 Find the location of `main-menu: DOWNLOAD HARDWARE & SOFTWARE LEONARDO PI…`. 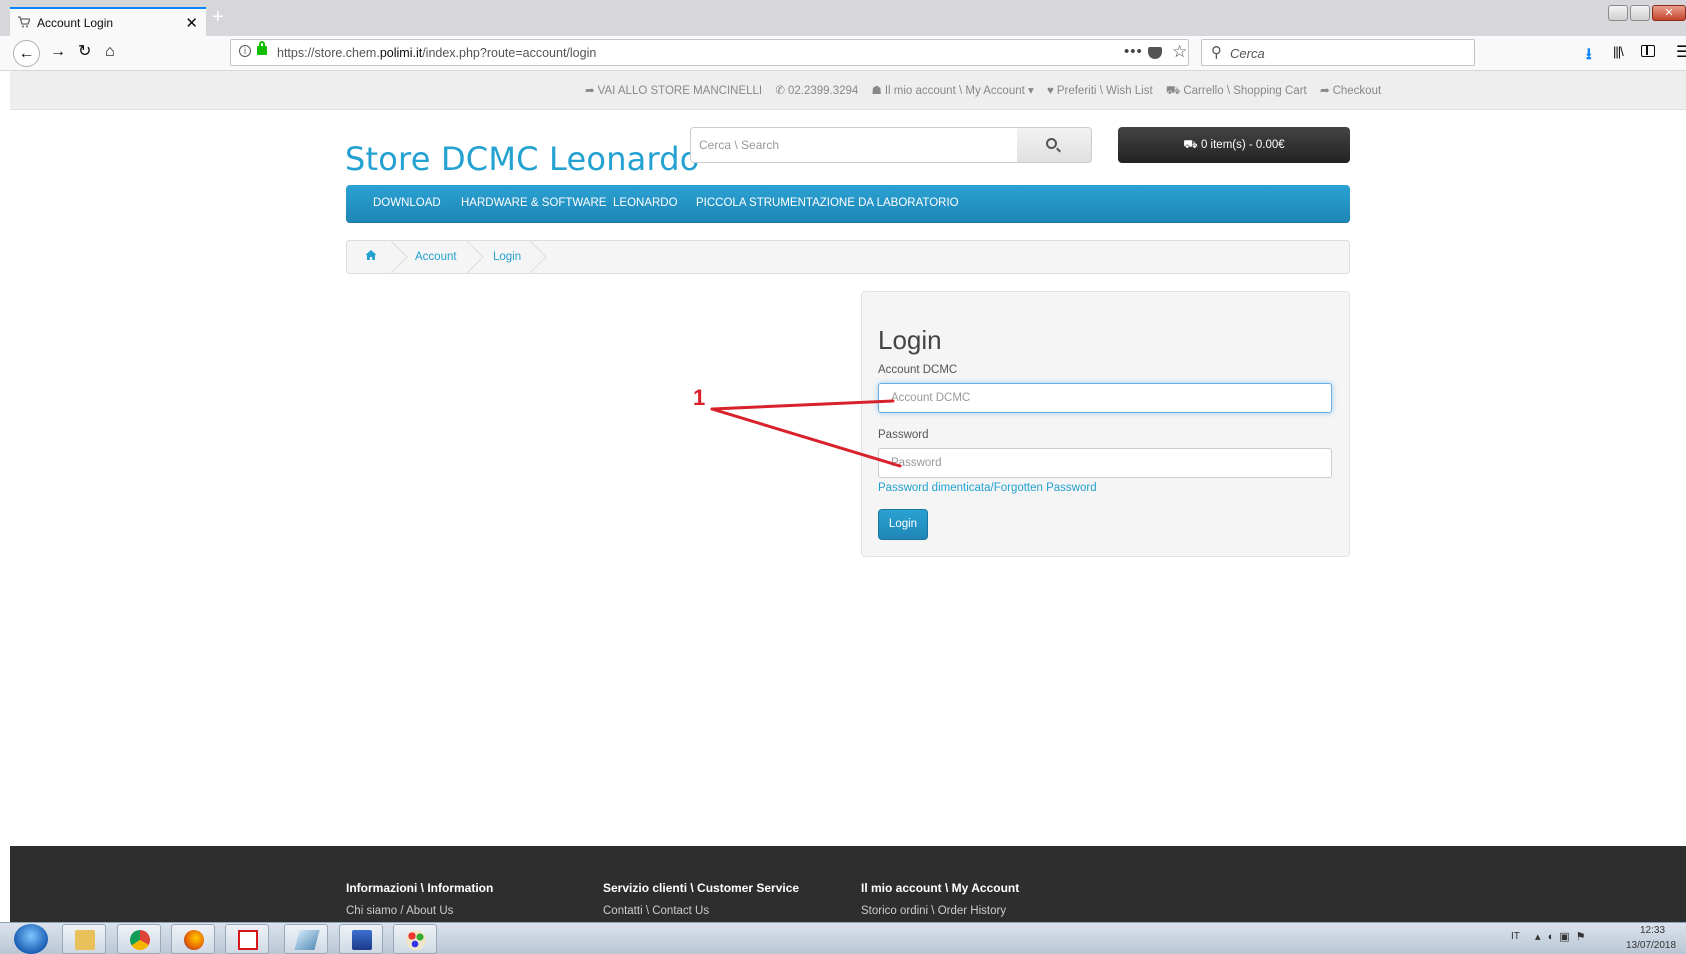

main-menu: DOWNLOAD HARDWARE & SOFTWARE LEONARDO PI… is located at coordinates (848, 204).